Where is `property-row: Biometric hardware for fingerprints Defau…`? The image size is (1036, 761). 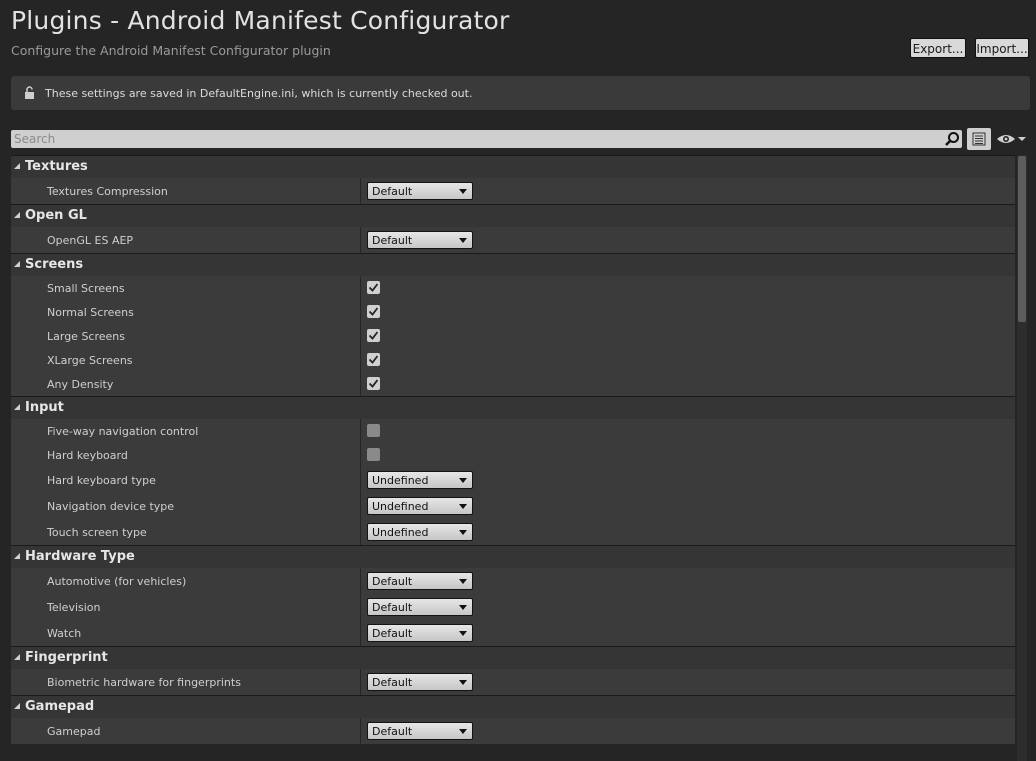
property-row: Biometric hardware for fingerprints Defau… is located at coordinates (513, 682).